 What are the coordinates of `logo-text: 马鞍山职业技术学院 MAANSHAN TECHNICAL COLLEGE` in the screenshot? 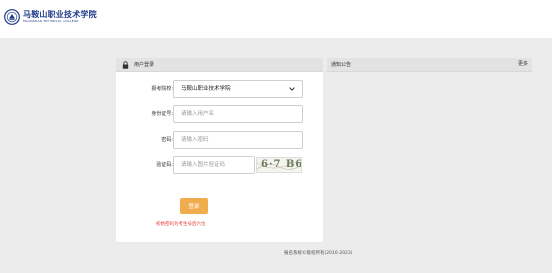 It's located at (60, 16).